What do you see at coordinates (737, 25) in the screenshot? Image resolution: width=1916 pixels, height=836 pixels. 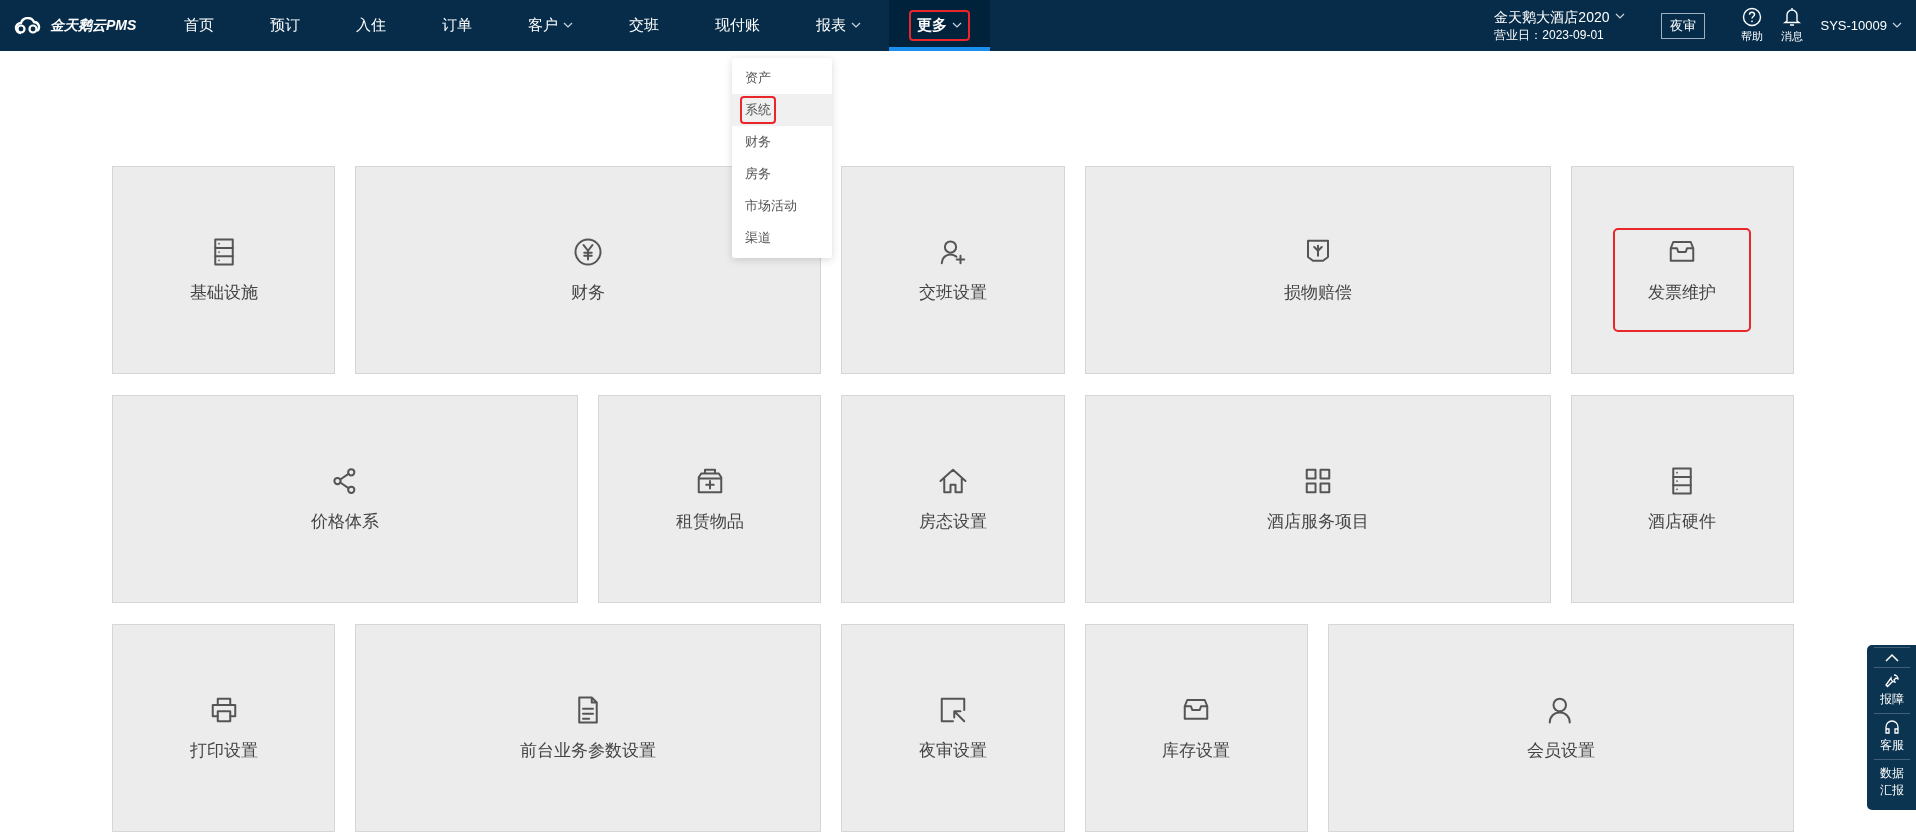 I see `nav-tab: 现付账` at bounding box center [737, 25].